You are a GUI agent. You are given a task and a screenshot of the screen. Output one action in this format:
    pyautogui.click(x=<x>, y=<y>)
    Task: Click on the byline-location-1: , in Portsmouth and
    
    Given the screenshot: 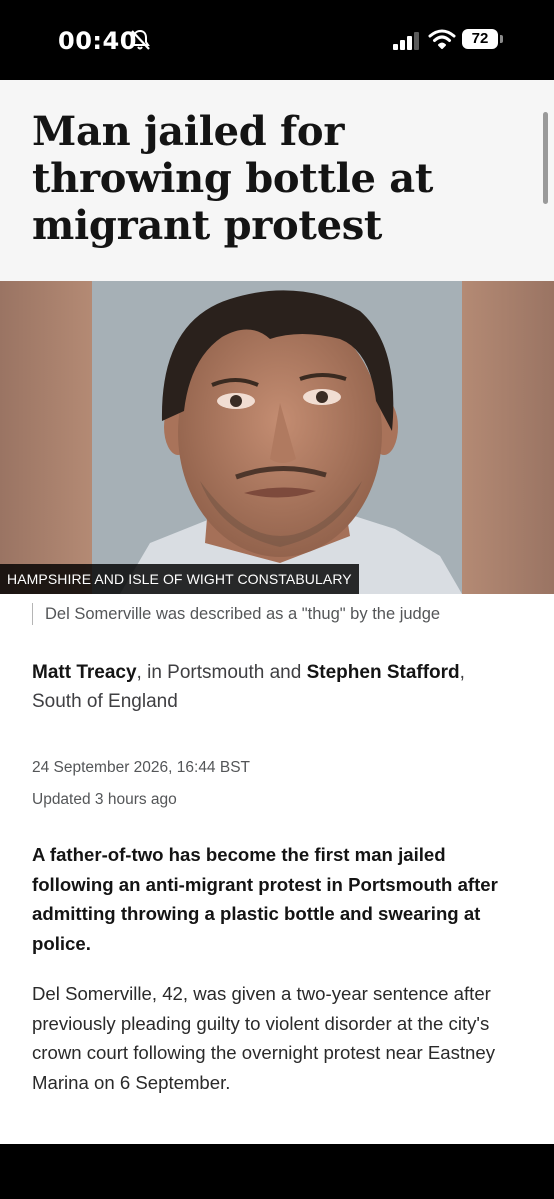 What is the action you would take?
    pyautogui.click(x=221, y=672)
    